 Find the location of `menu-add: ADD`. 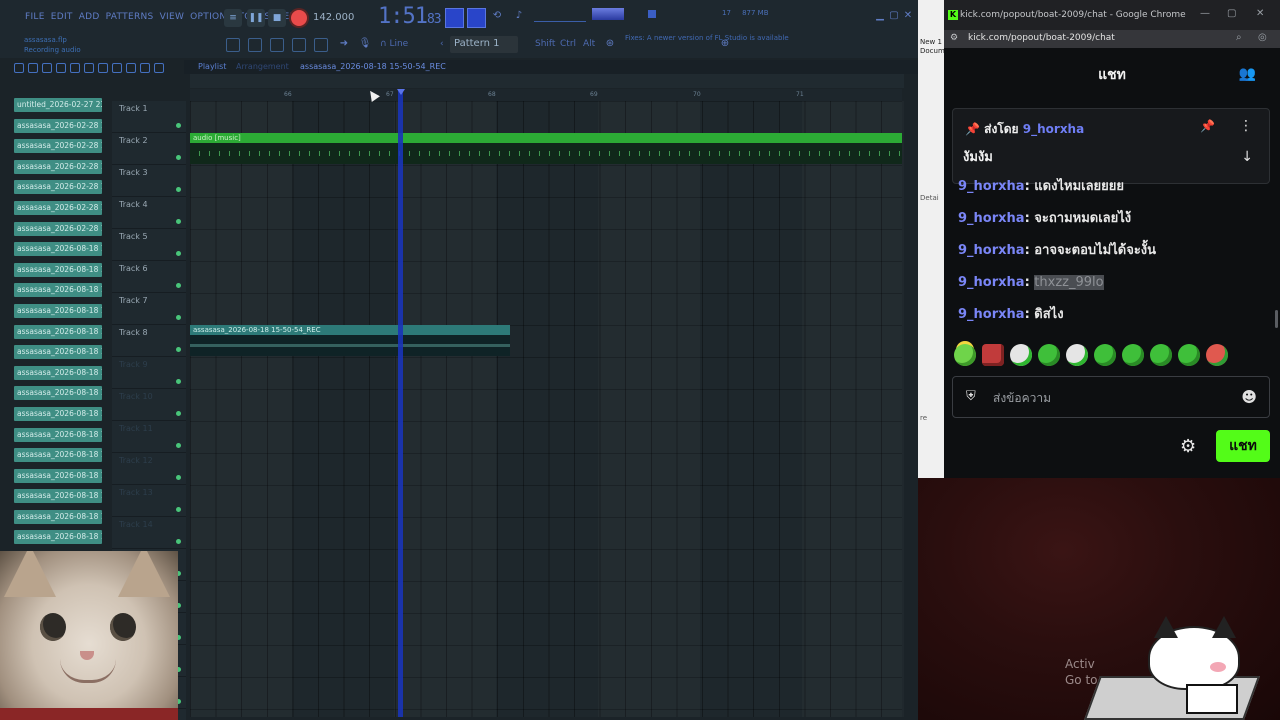

menu-add: ADD is located at coordinates (89, 17).